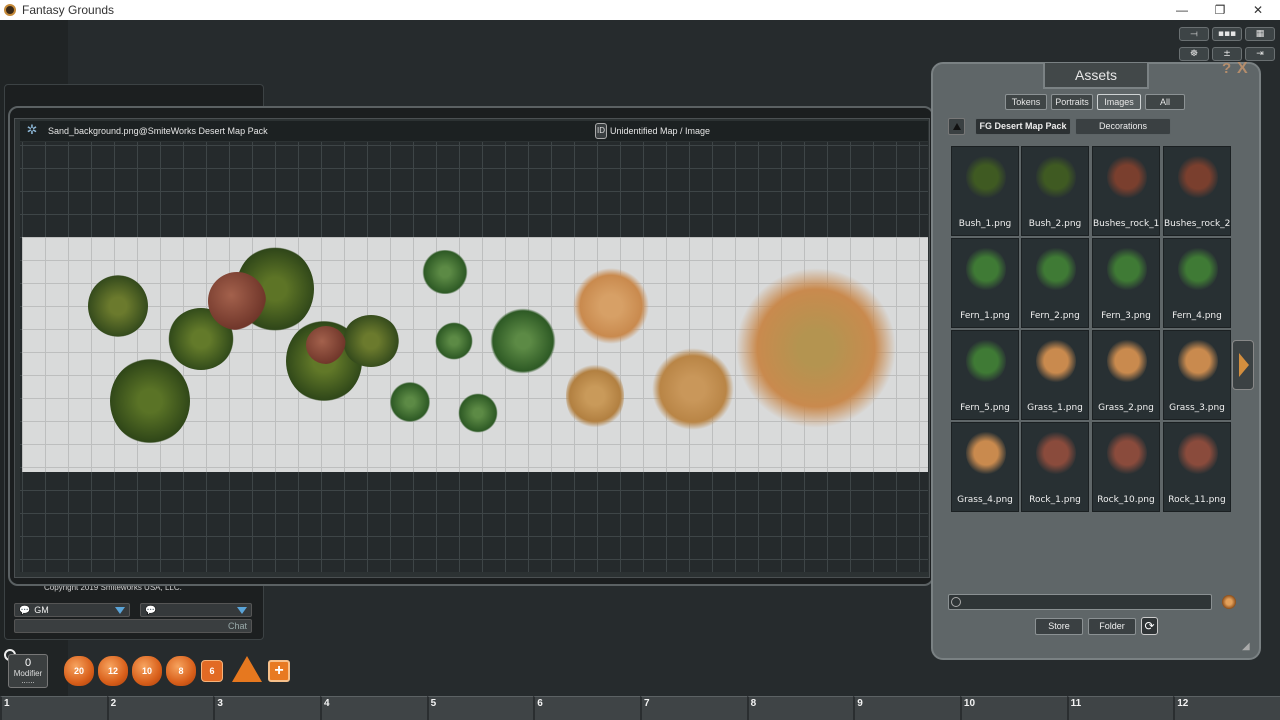  What do you see at coordinates (53, 708) in the screenshot?
I see `hotkey-slot: 1` at bounding box center [53, 708].